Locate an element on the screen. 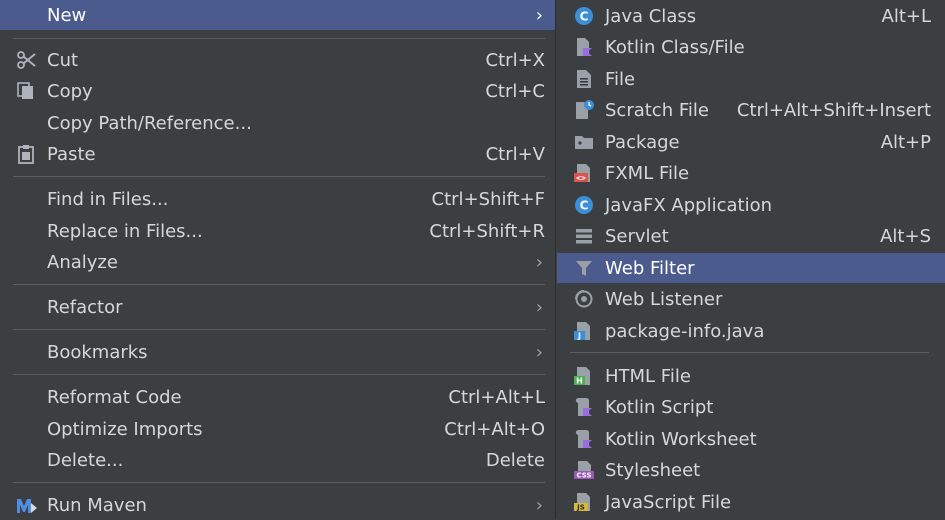 This screenshot has height=520, width=945. kotlin-script-icon is located at coordinates (584, 407).